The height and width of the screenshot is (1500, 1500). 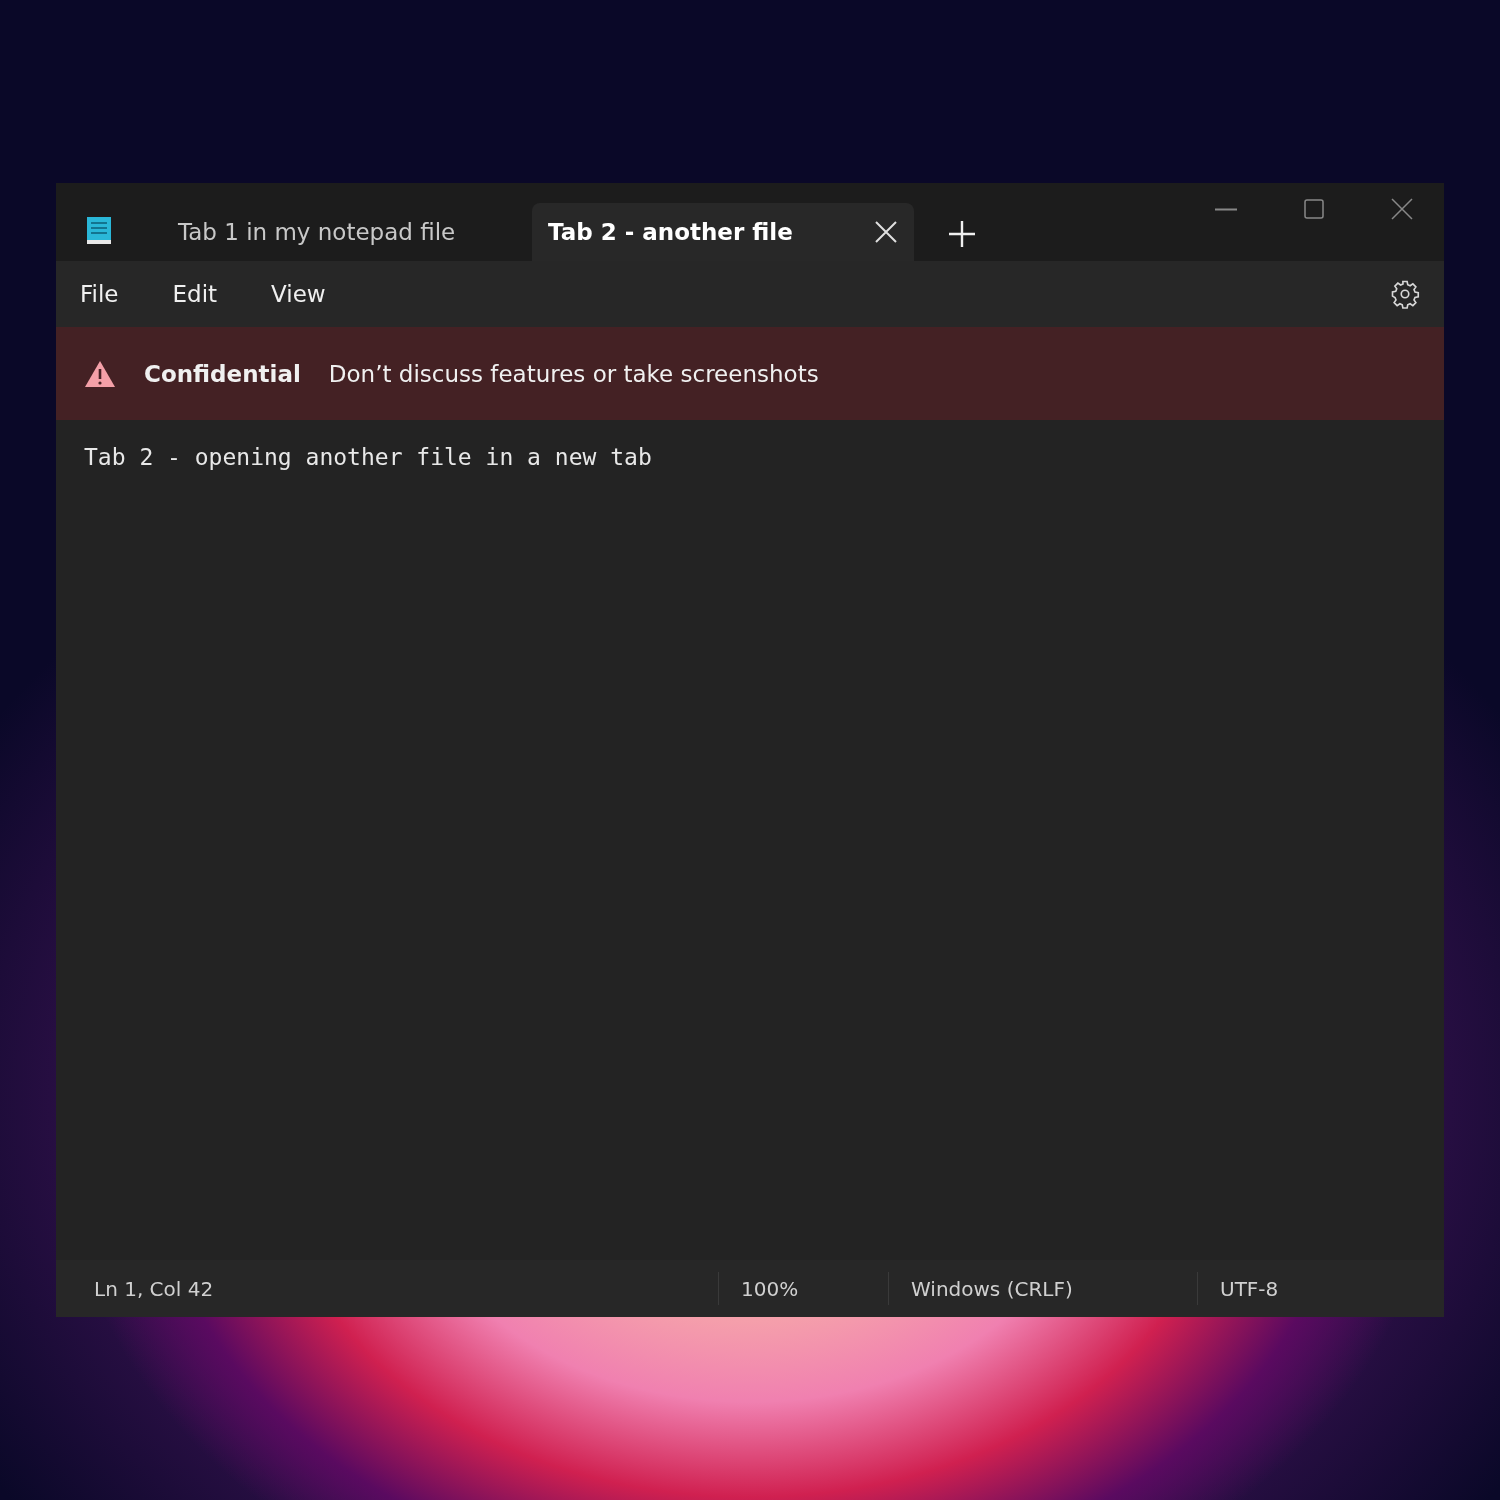 I want to click on close-tab-icon, so click(x=886, y=232).